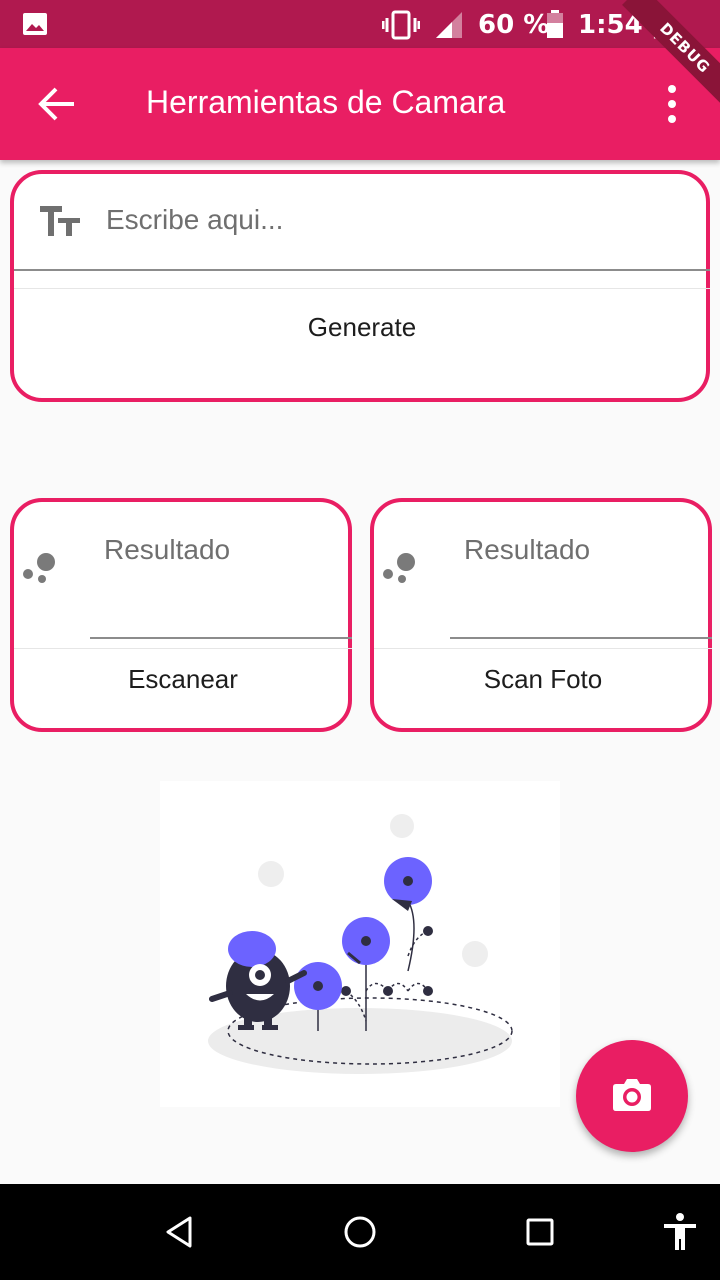 The image size is (720, 1280). What do you see at coordinates (360, 35) in the screenshot?
I see `status-bar: 60 % 1:54 p. m.` at bounding box center [360, 35].